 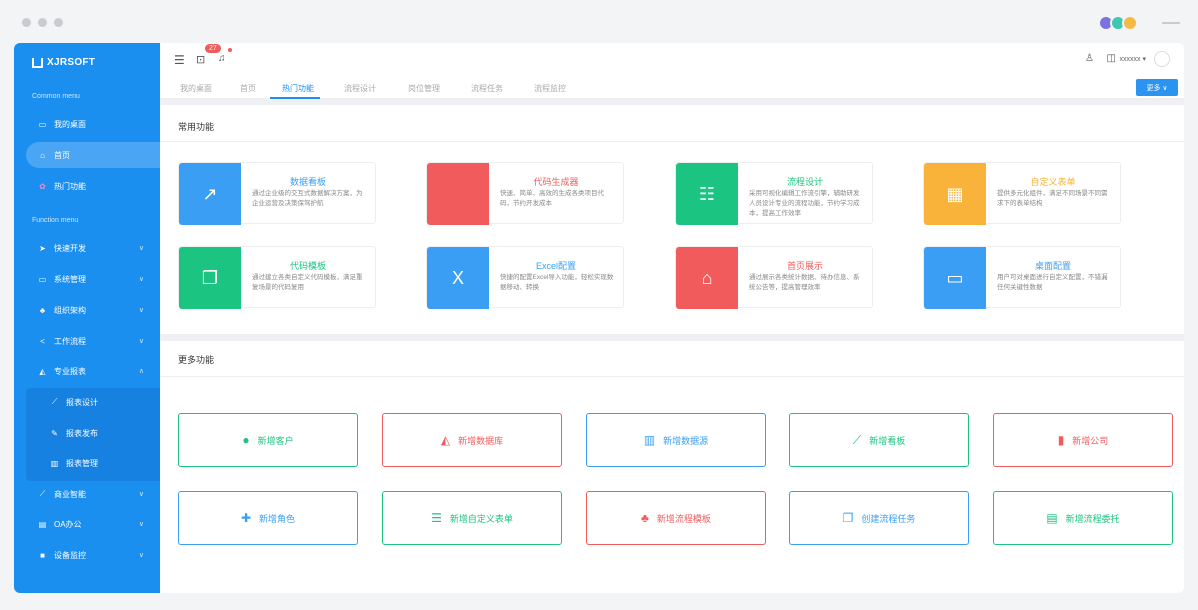 I want to click on card-title: 代码模板, so click(x=307, y=266).